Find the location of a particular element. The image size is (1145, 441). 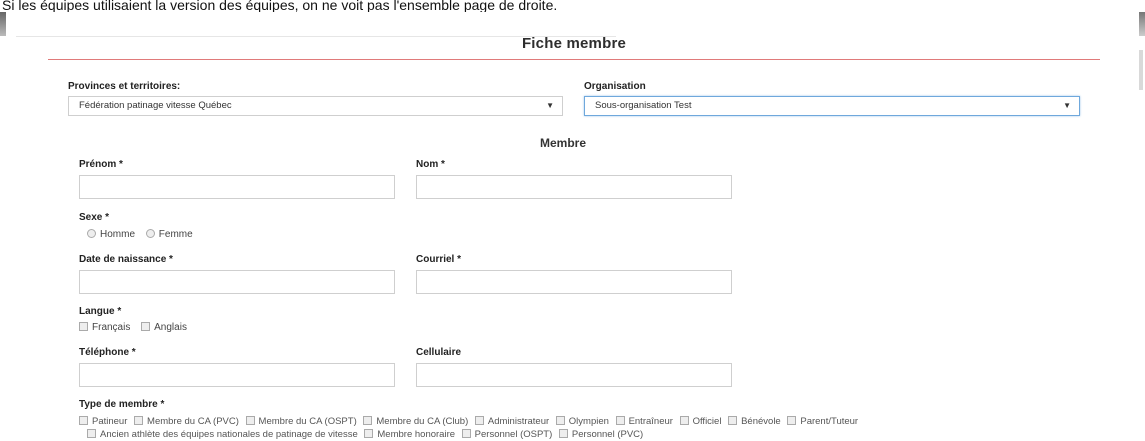

page-title: Fiche membre is located at coordinates (574, 43).